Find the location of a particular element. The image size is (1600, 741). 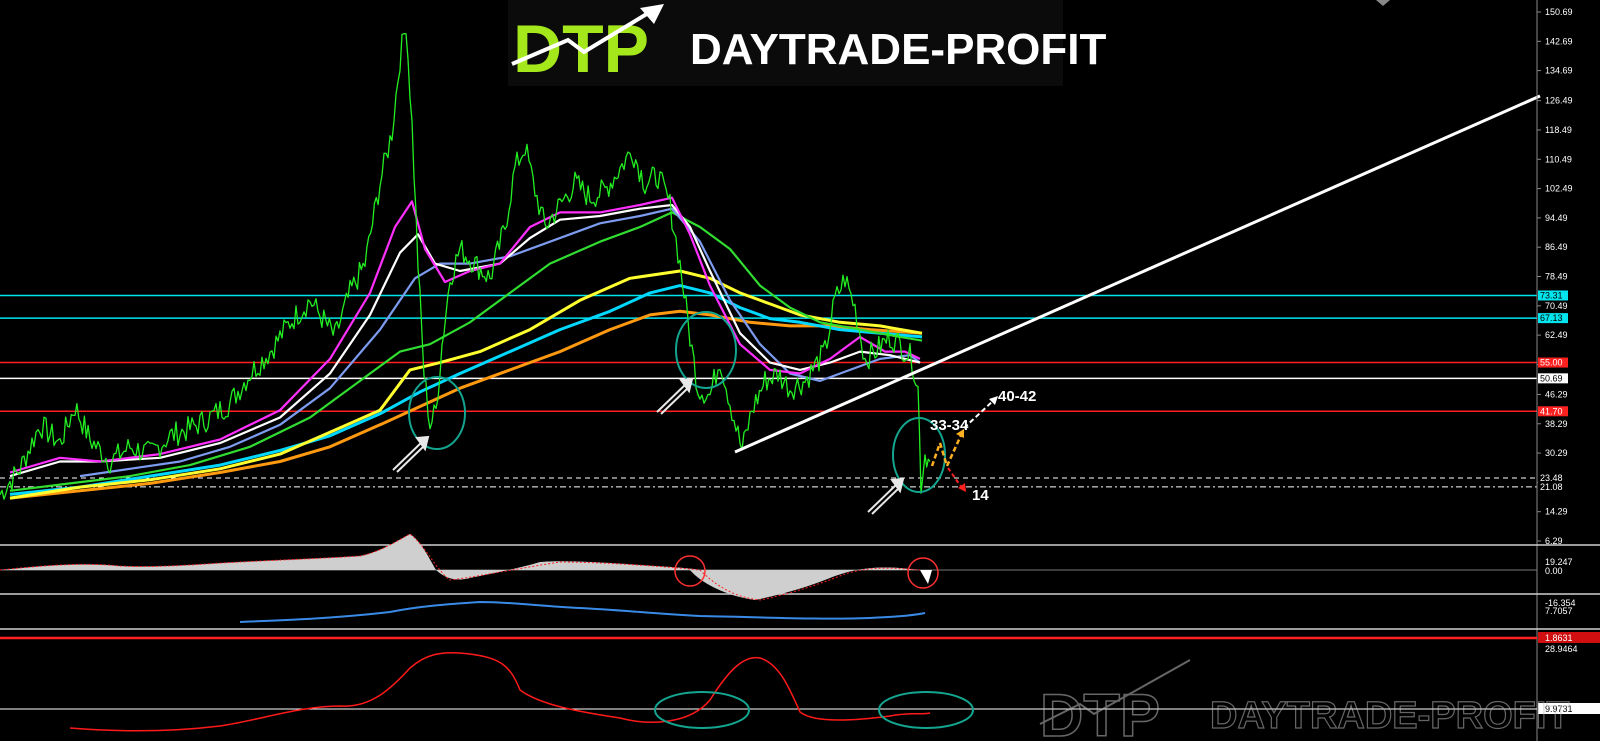

osc-axis-mid: 0.00 is located at coordinates (1554, 571).